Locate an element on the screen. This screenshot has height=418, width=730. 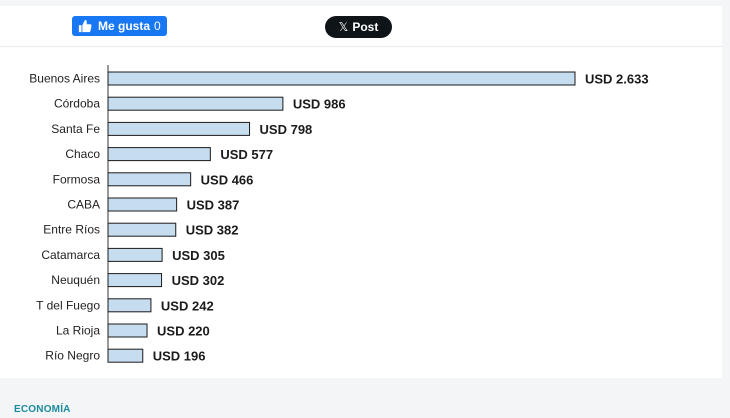
value-label: USD 220 is located at coordinates (183, 331).